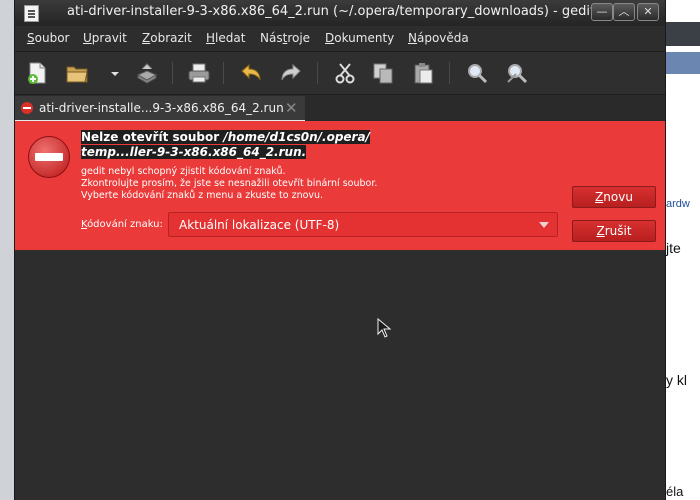  I want to click on maximize-button: ︿, so click(624, 12).